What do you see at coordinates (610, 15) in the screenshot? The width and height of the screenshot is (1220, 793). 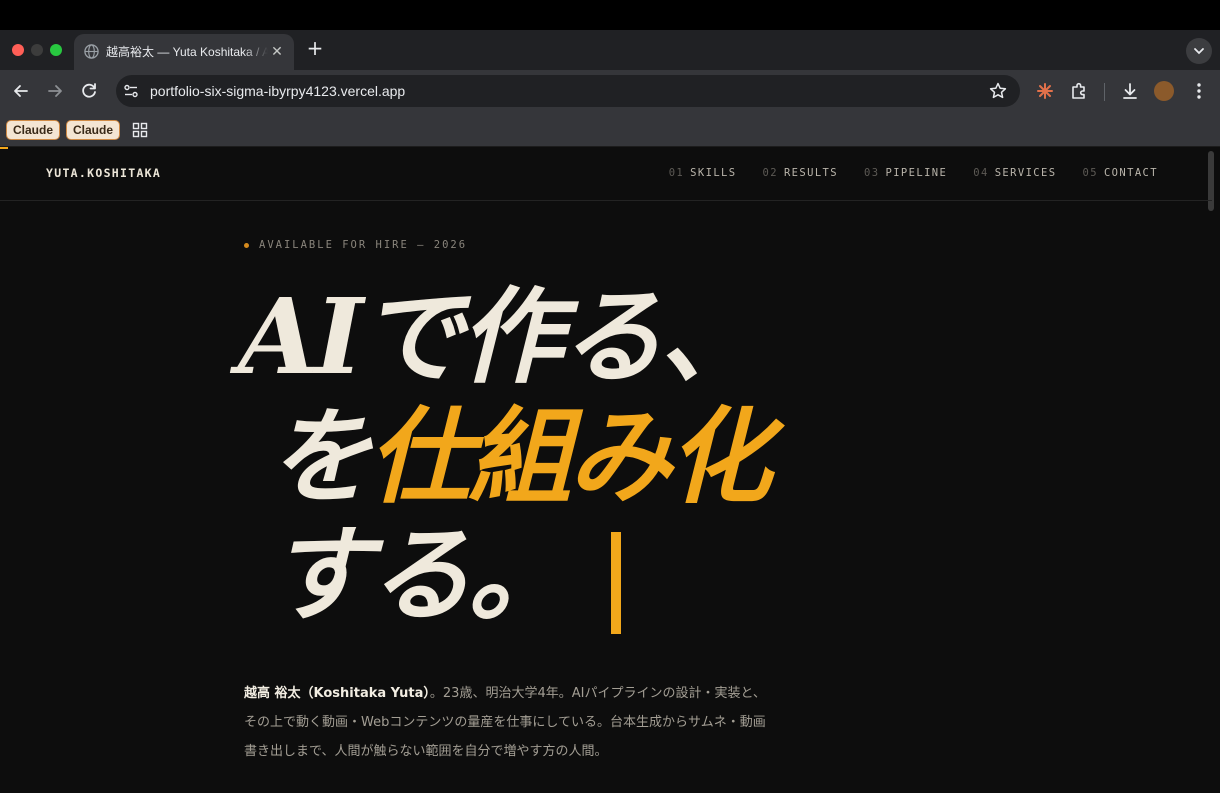 I see `window-top-strip` at bounding box center [610, 15].